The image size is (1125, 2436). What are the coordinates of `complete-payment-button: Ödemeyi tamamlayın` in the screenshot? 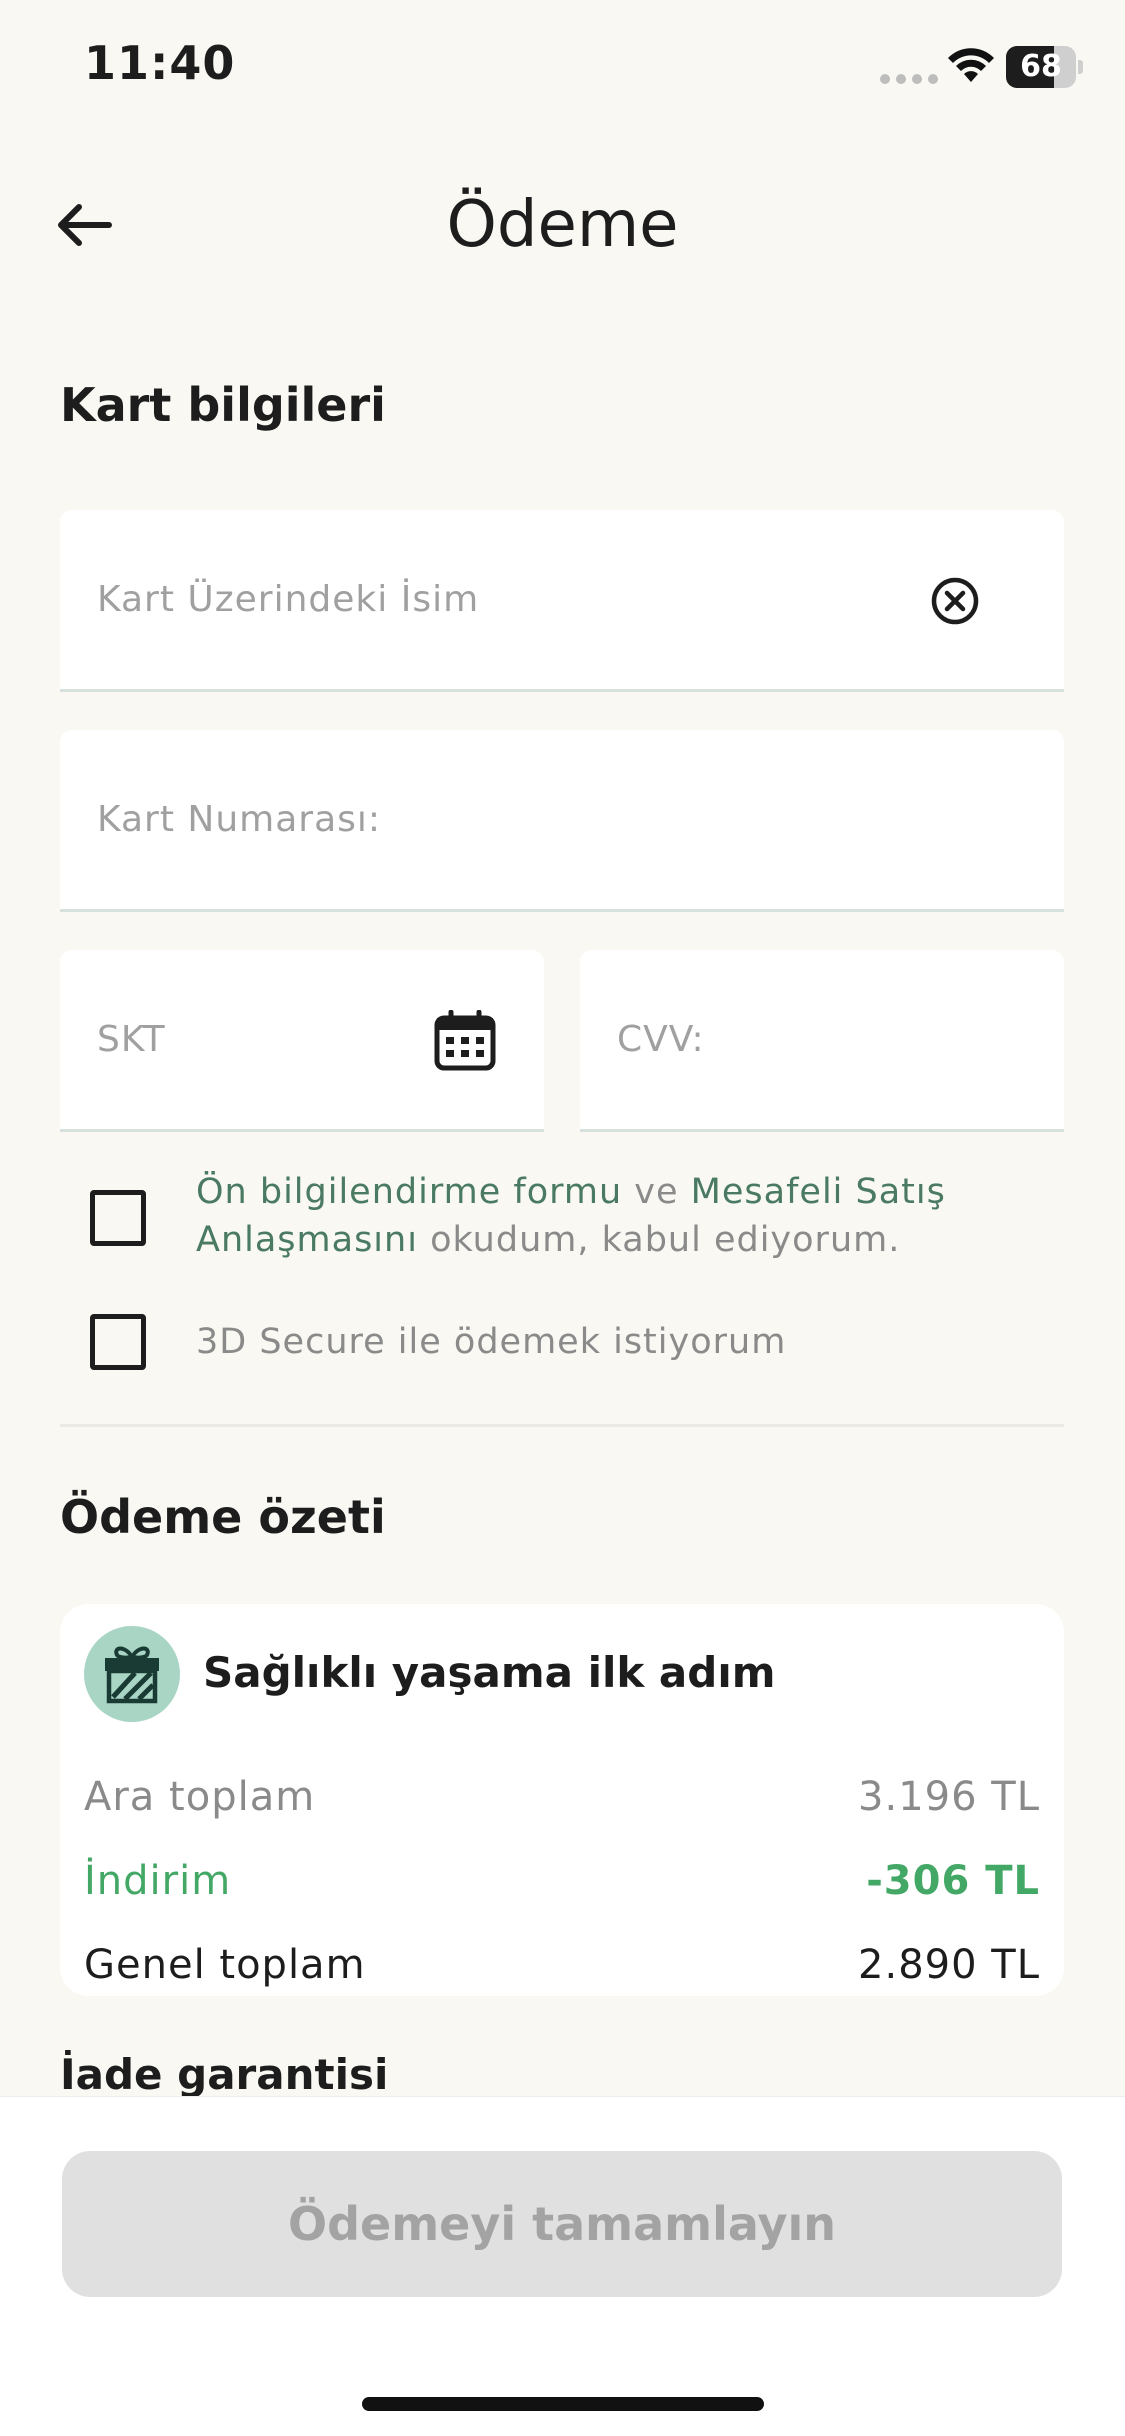 It's located at (562, 2224).